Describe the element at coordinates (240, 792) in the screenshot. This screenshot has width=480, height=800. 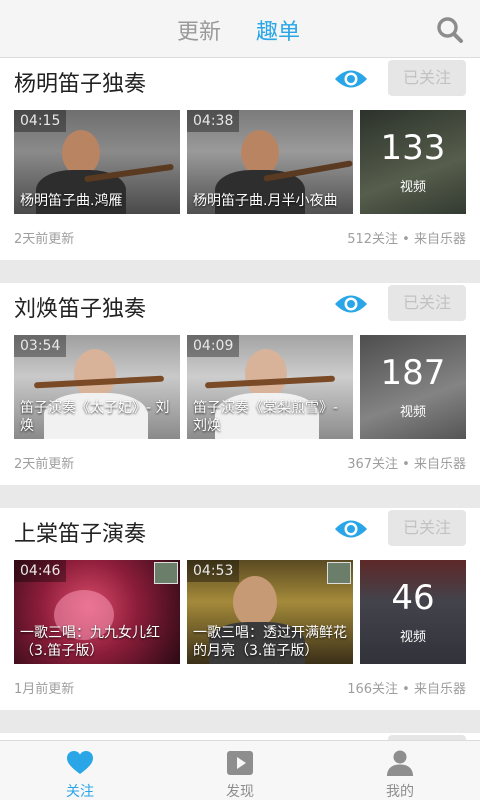
I see `nav-discover-label: 发现` at that location.